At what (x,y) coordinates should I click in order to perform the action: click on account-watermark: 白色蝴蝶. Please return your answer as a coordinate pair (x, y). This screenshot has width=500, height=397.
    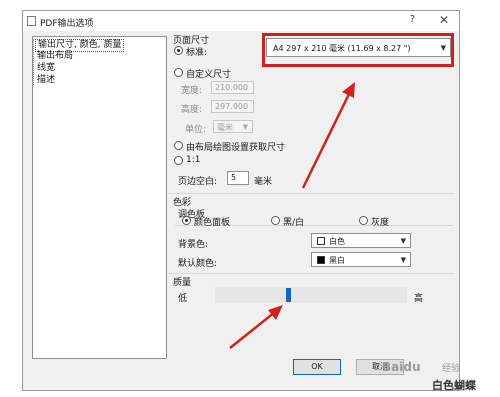
    Looking at the image, I should click on (454, 385).